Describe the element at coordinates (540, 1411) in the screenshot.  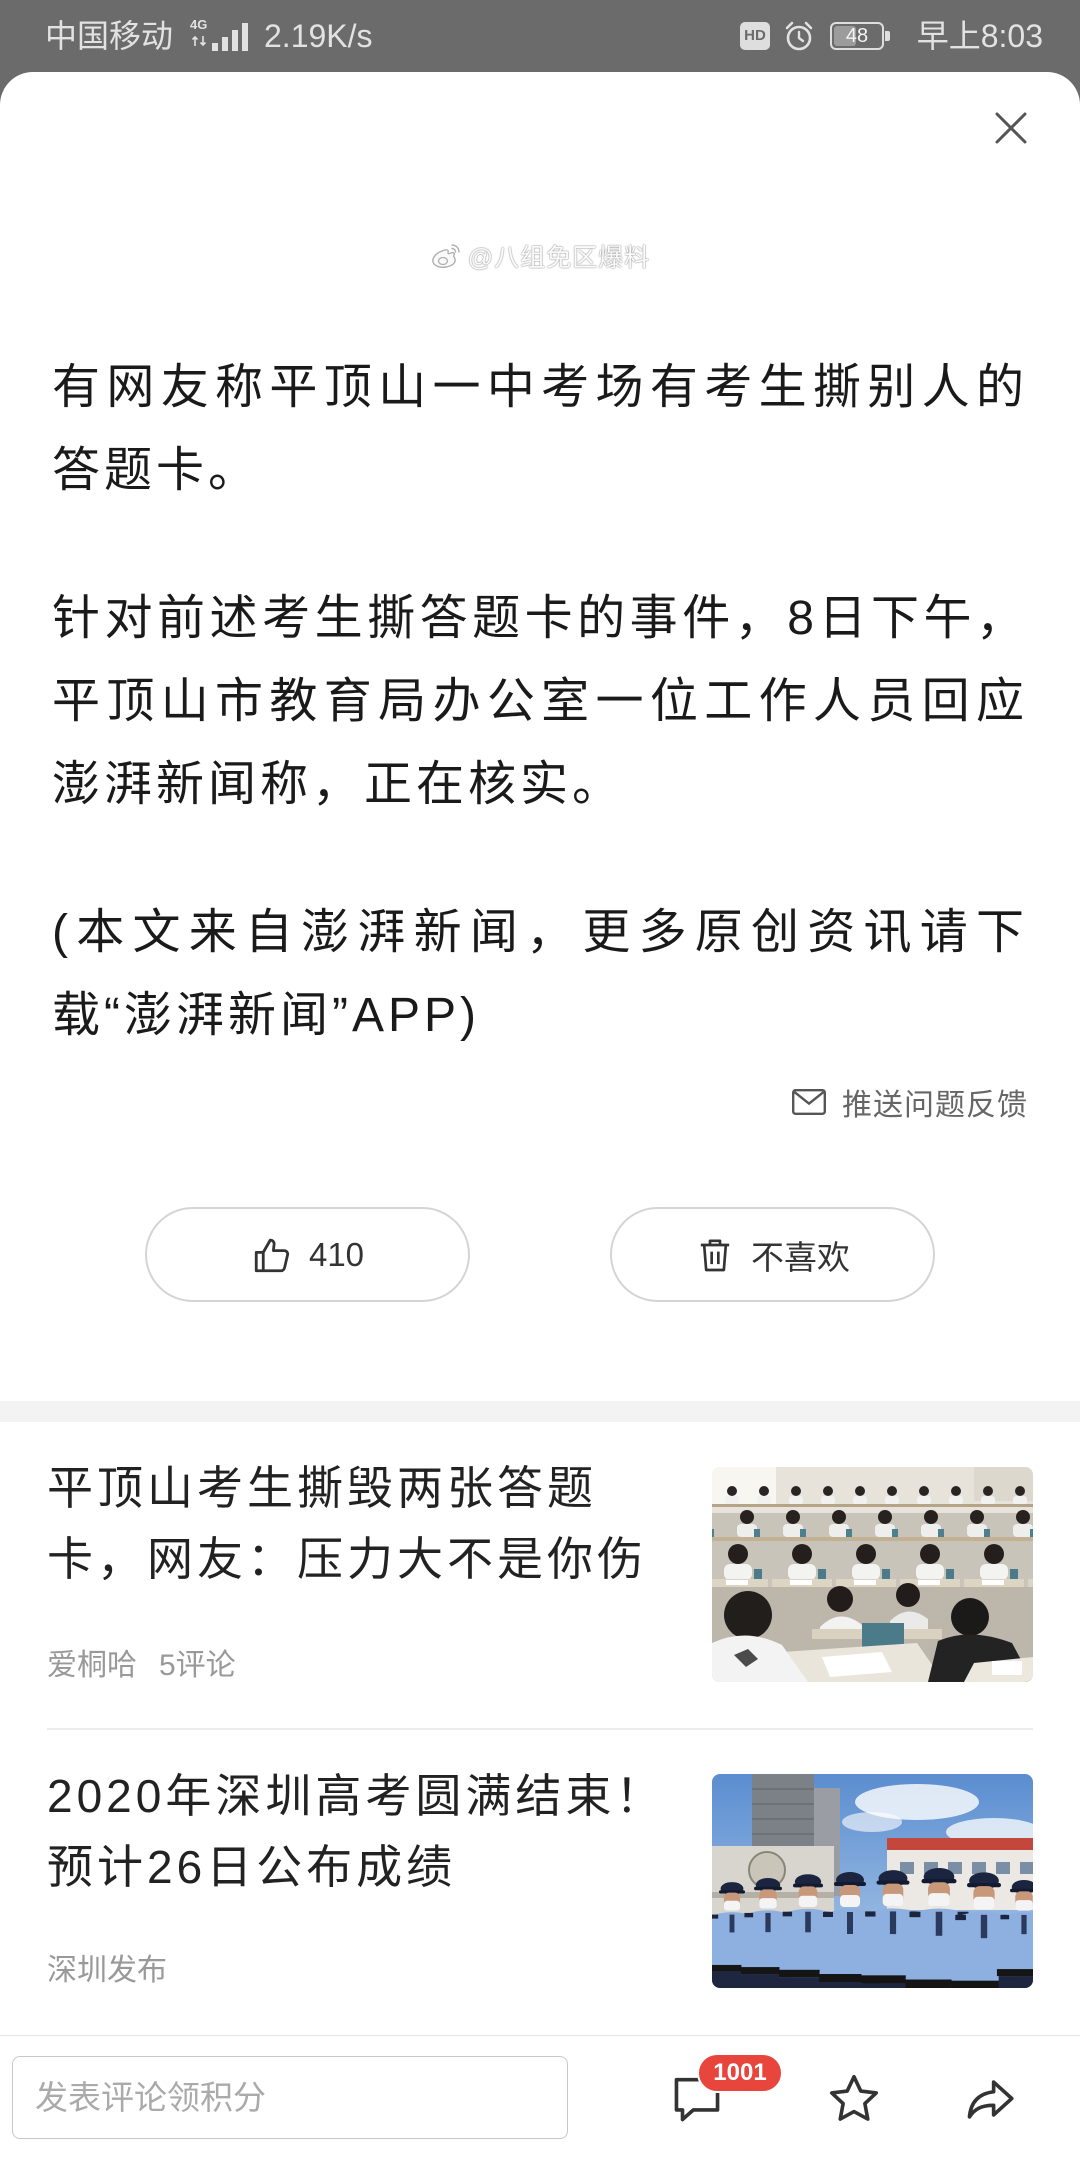
I see `section-separator` at that location.